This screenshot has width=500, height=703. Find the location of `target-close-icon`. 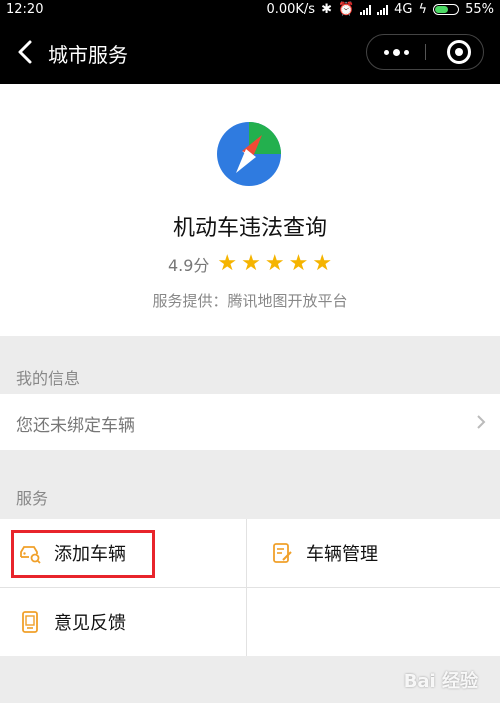

target-close-icon is located at coordinates (459, 52).